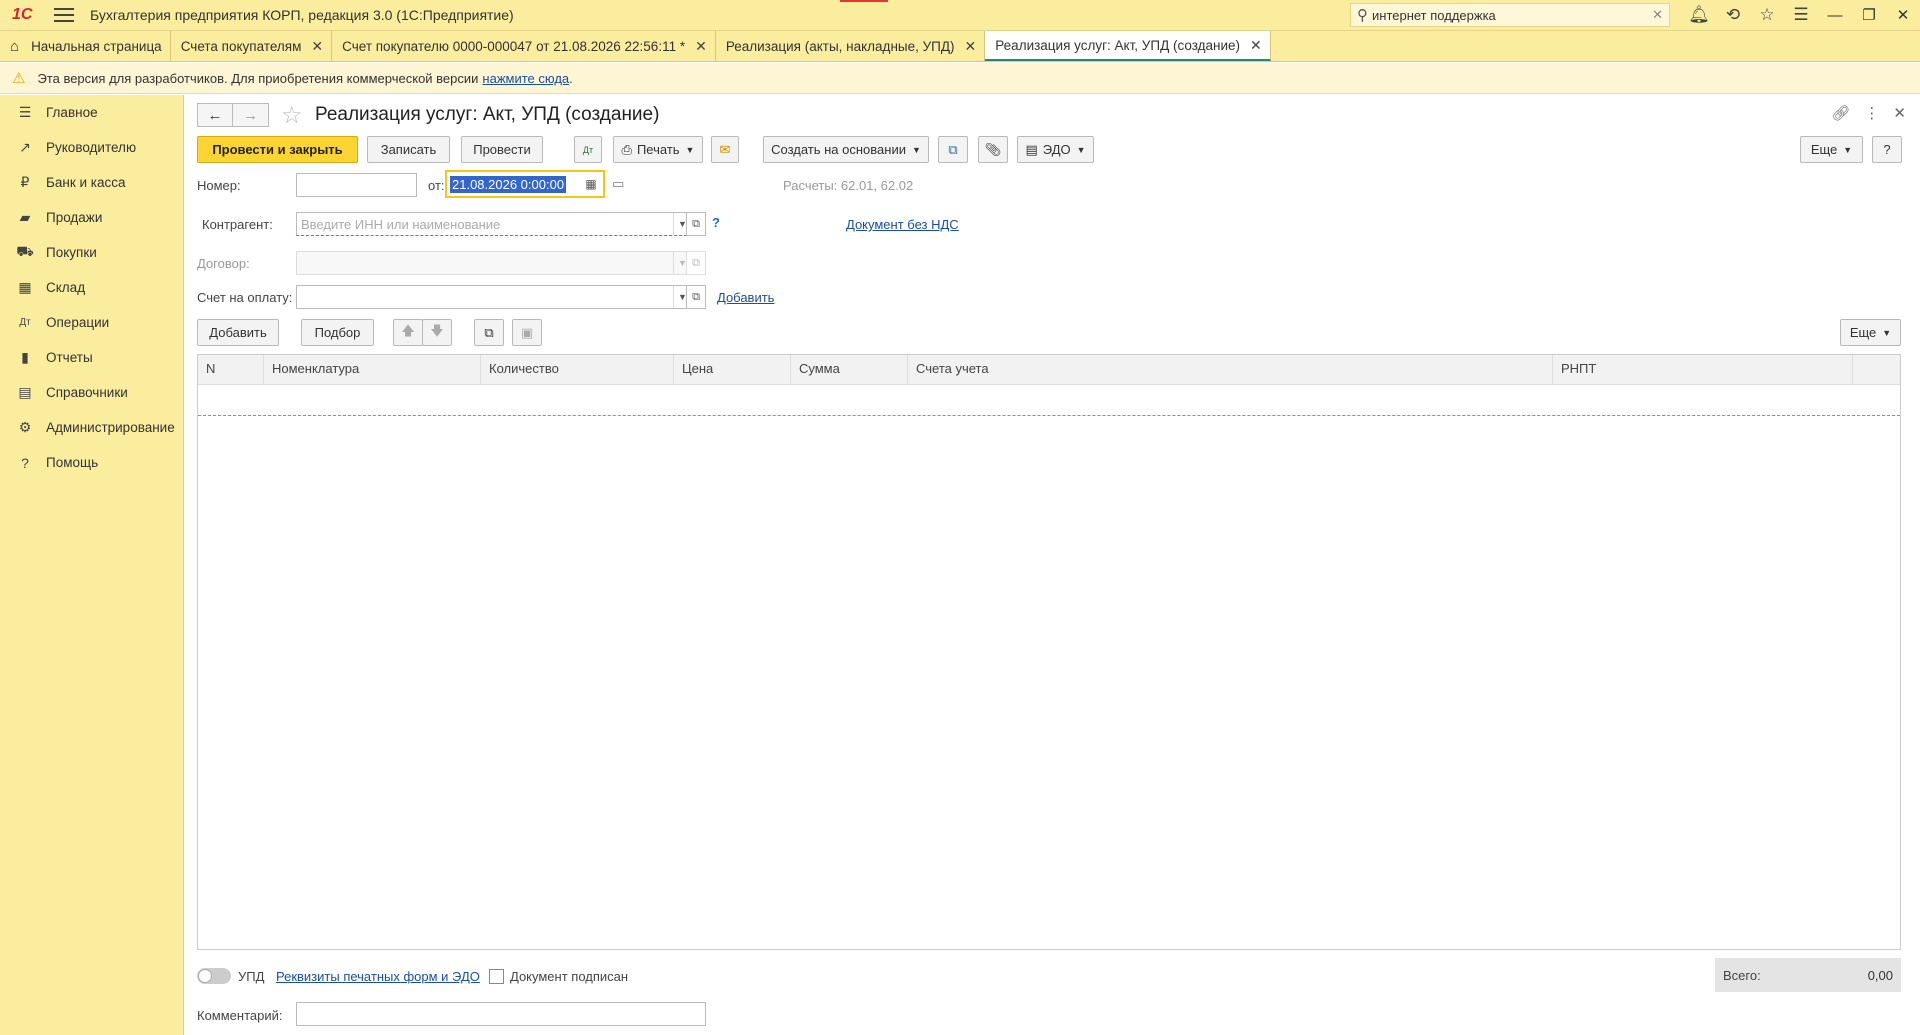 The width and height of the screenshot is (1920, 1035). I want to click on ruble-icon: ₽, so click(25, 182).